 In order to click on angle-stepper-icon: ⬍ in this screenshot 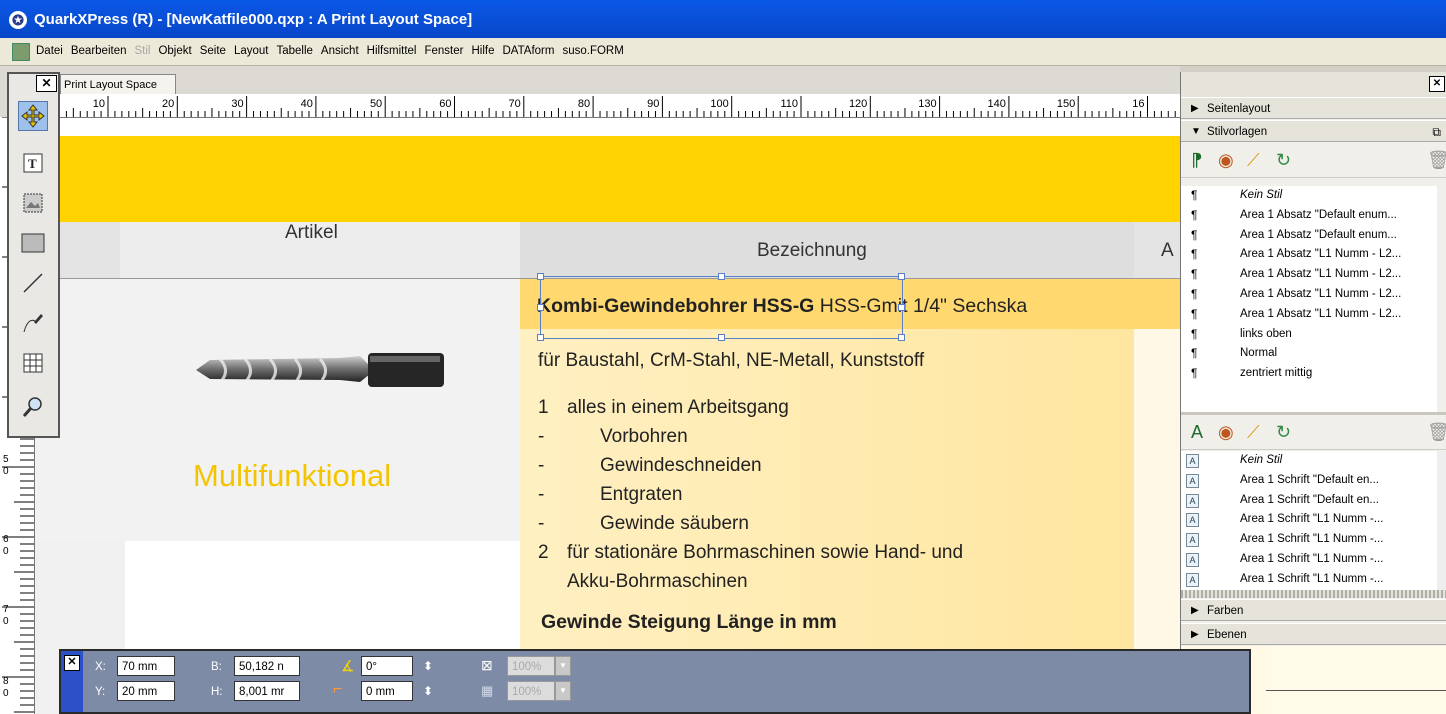, I will do `click(428, 666)`.